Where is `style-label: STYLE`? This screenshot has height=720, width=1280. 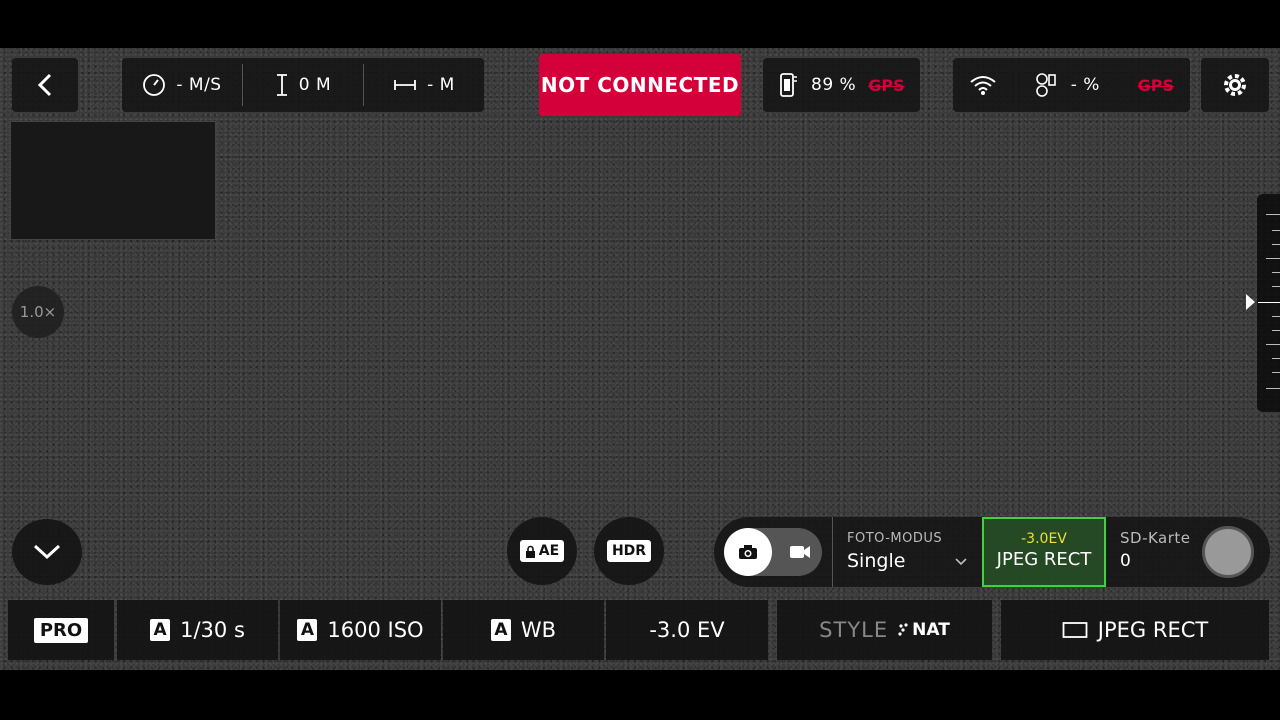 style-label: STYLE is located at coordinates (854, 630).